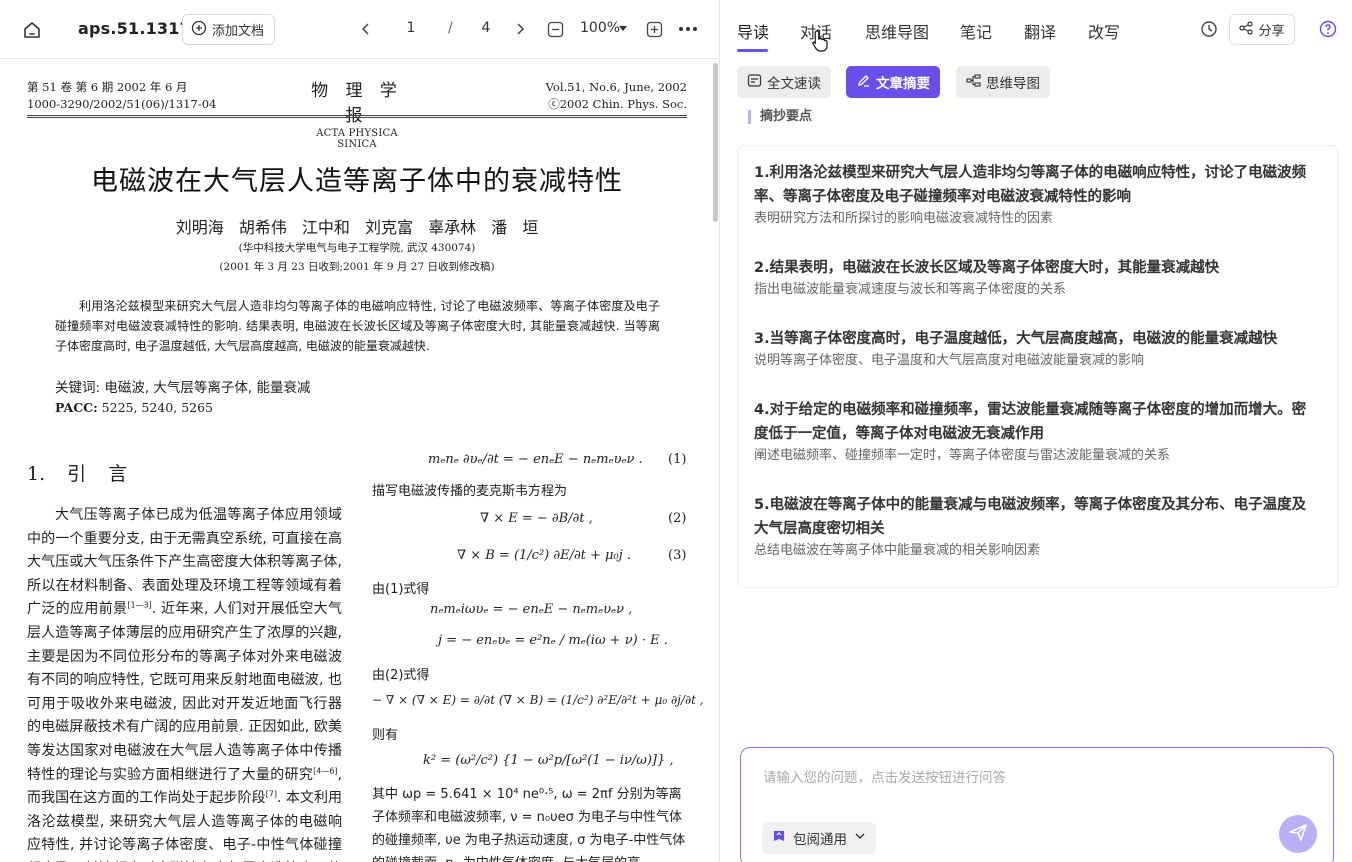 This screenshot has width=1352, height=862. Describe the element at coordinates (654, 29) in the screenshot. I see `zoom-in-icon` at that location.